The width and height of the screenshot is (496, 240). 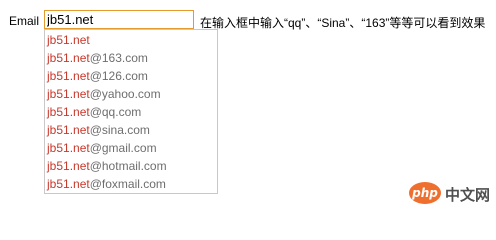 What do you see at coordinates (127, 184) in the screenshot?
I see `suggestion-domain: @foxmail.com` at bounding box center [127, 184].